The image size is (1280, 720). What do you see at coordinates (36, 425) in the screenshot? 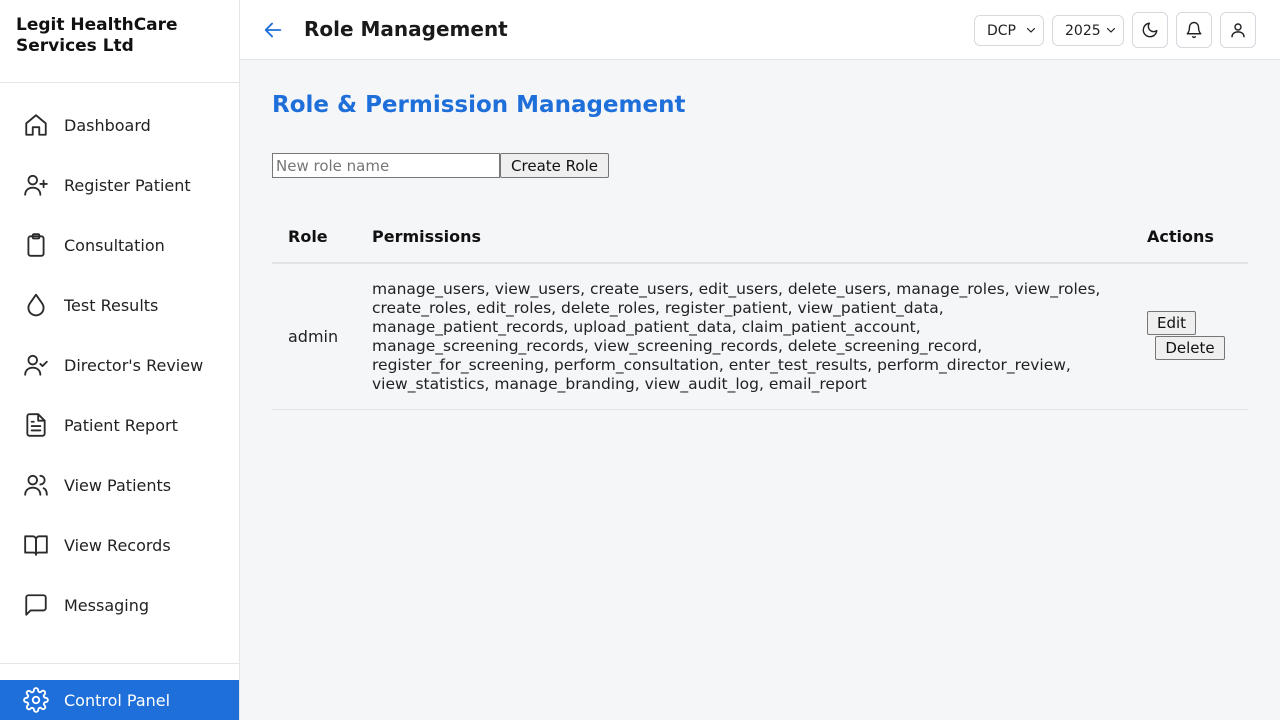
I see `file-text-icon` at bounding box center [36, 425].